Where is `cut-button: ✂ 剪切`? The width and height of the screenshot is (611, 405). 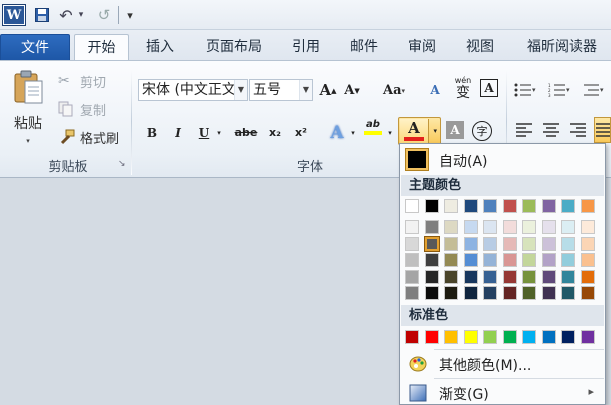 cut-button: ✂ 剪切 is located at coordinates (82, 81).